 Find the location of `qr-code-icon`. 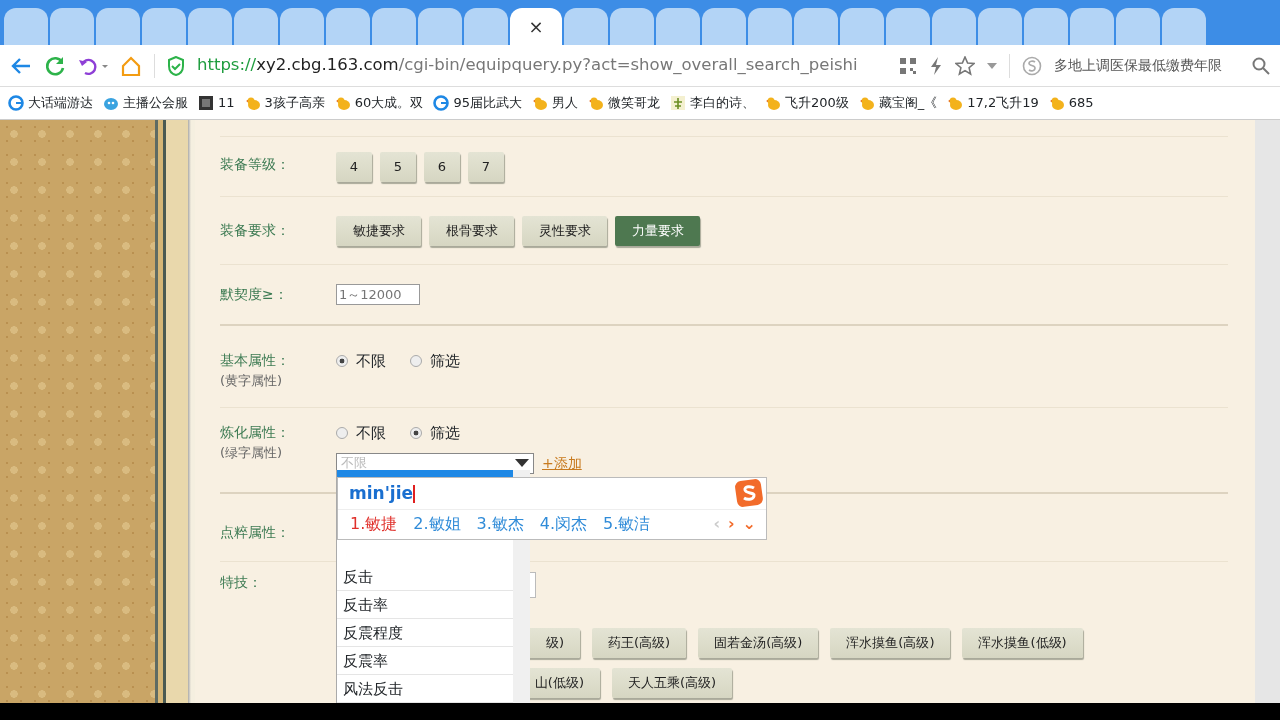

qr-code-icon is located at coordinates (908, 65).